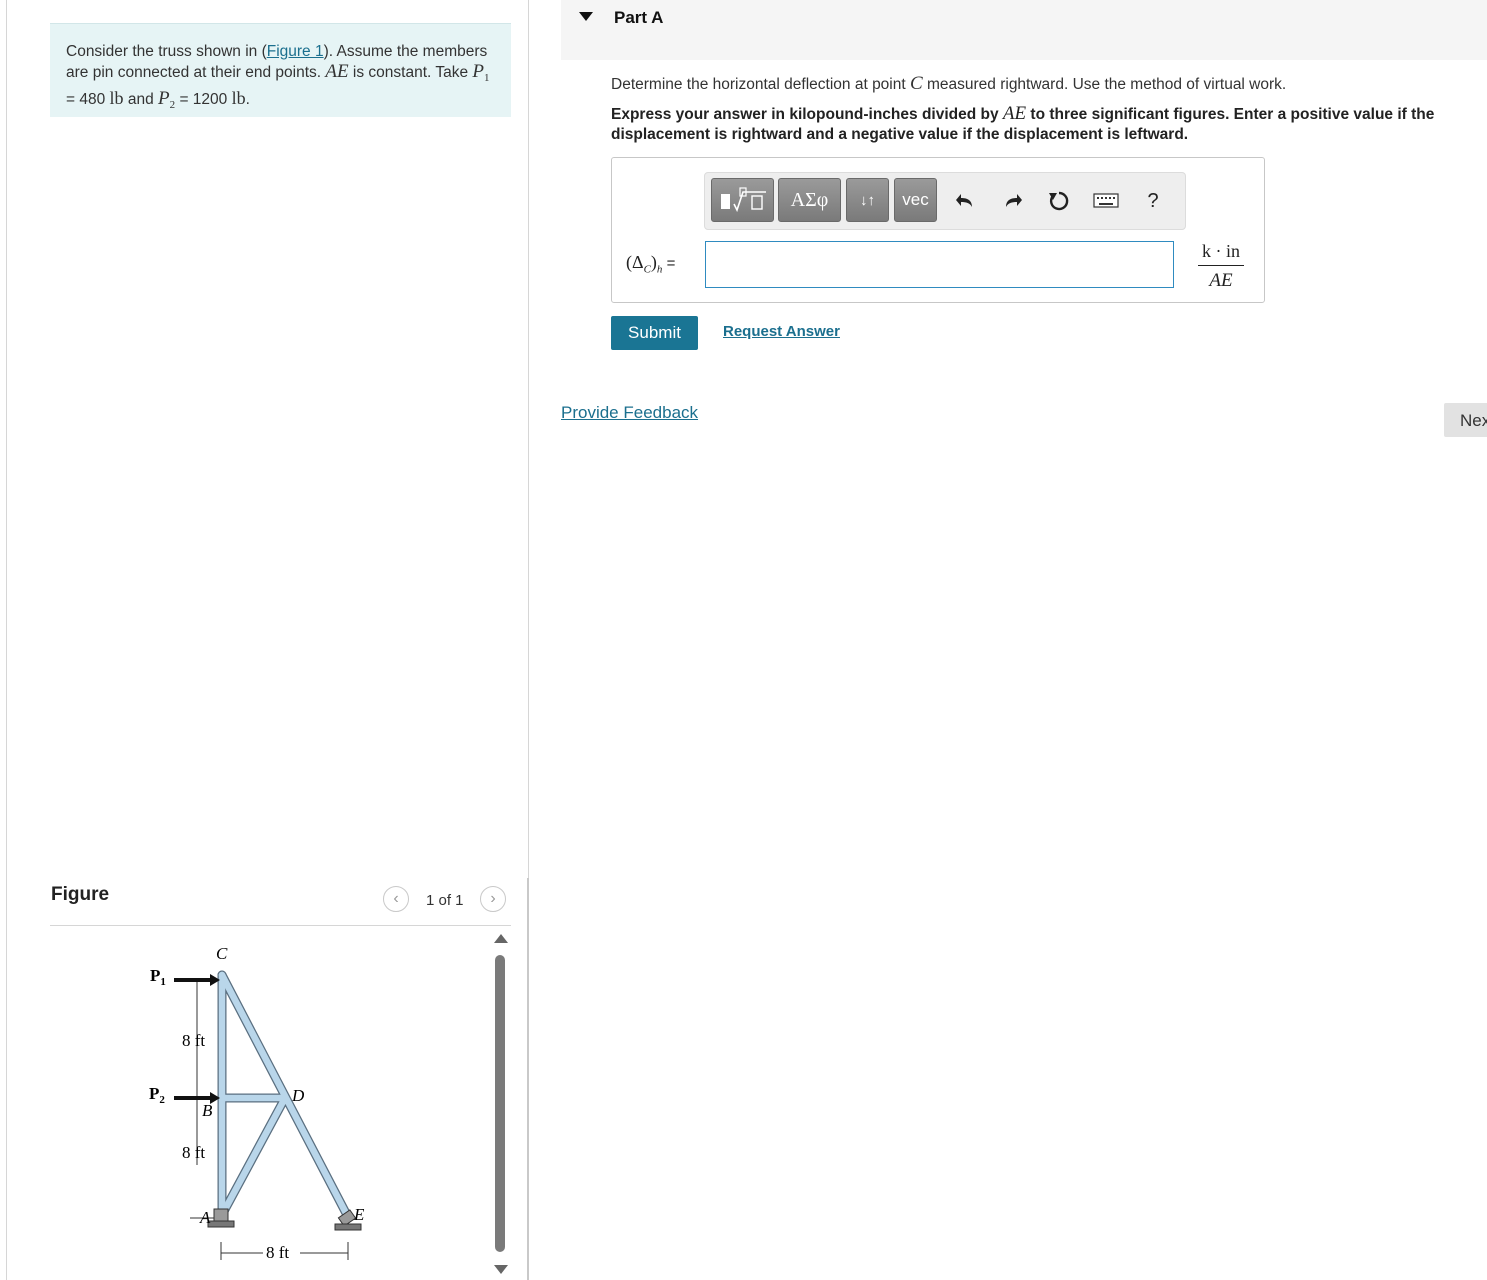  What do you see at coordinates (1059, 201) in the screenshot?
I see `reset-icon` at bounding box center [1059, 201].